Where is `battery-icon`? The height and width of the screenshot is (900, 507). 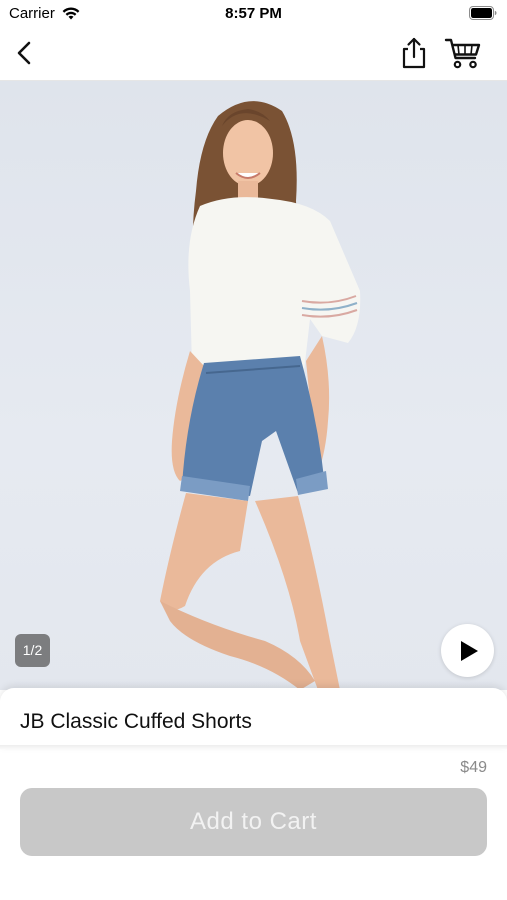 battery-icon is located at coordinates (483, 13).